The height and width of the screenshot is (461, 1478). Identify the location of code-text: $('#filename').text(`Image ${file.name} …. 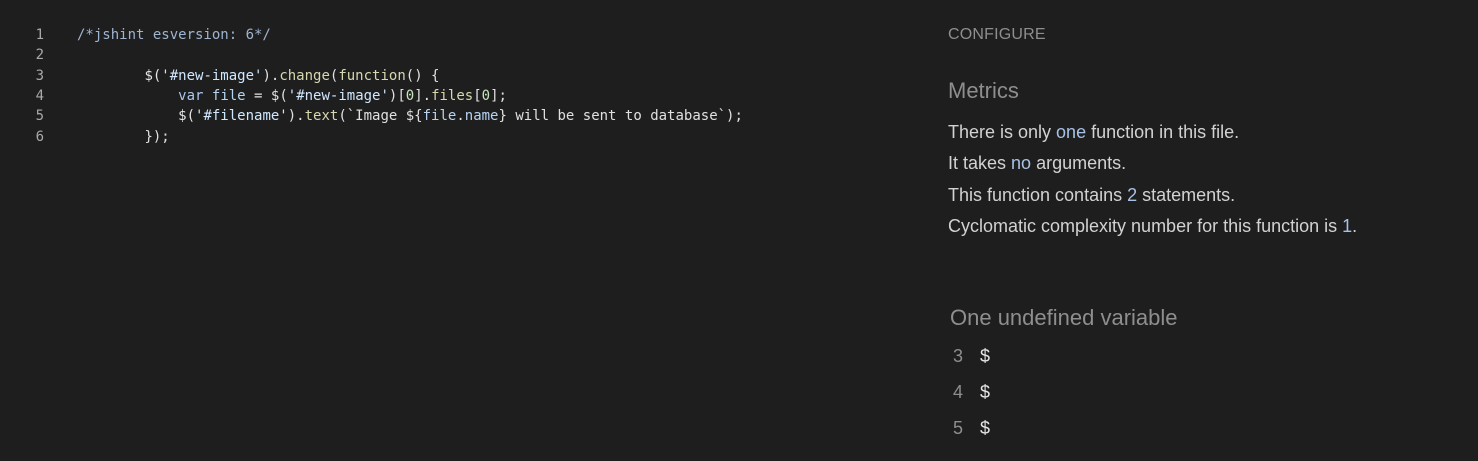
(410, 116).